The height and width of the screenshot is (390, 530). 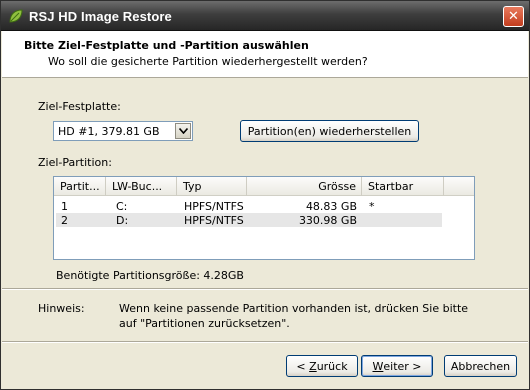 I want to click on column-type: Typ, so click(x=212, y=186).